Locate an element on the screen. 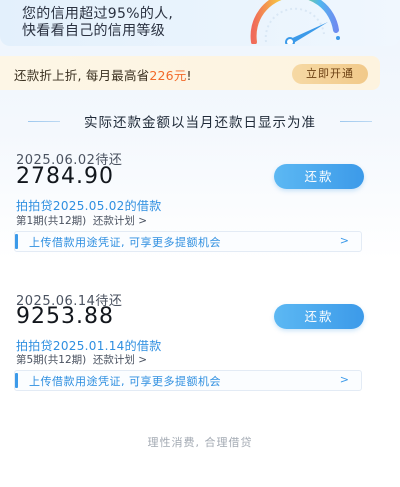 This screenshot has width=400, height=487. activate-now-button: 立即开通 is located at coordinates (330, 74).